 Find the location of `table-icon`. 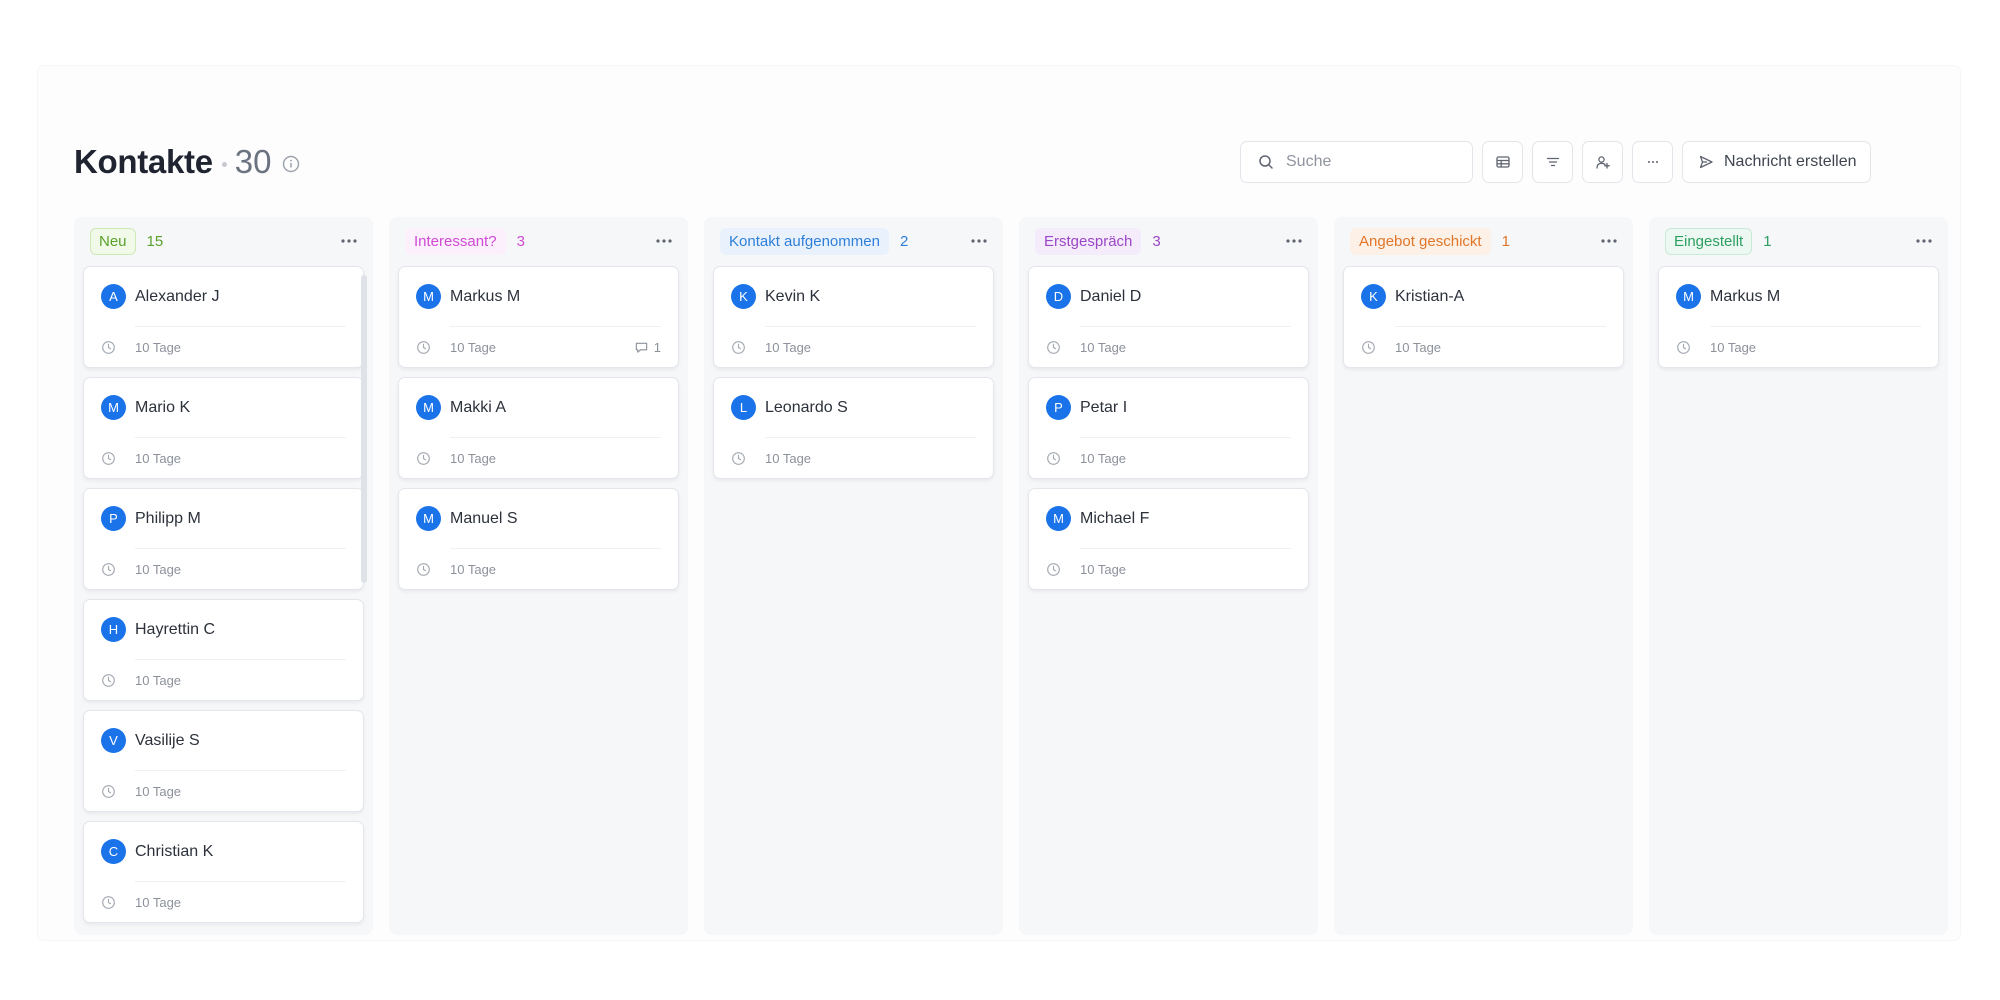

table-icon is located at coordinates (1502, 162).